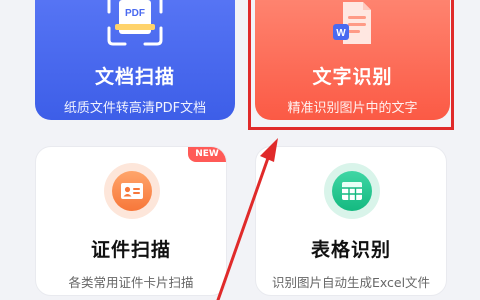  I want to click on table-icon, so click(352, 191).